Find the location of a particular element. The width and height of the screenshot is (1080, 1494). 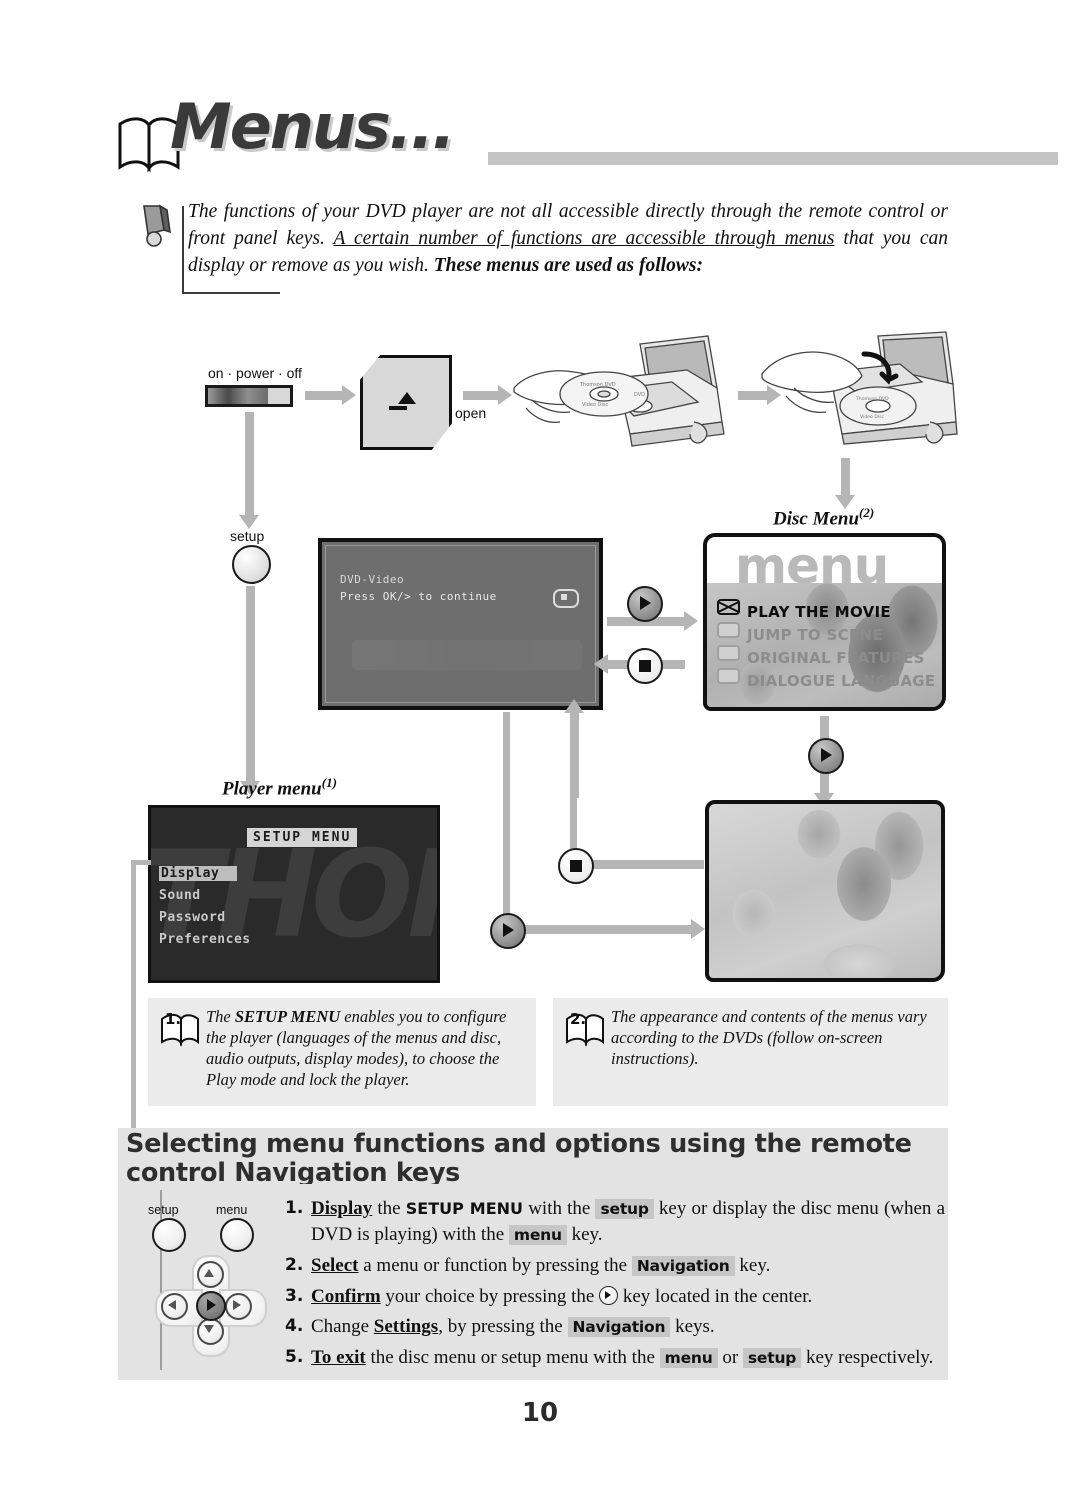

nav-left-key is located at coordinates (174, 1306).